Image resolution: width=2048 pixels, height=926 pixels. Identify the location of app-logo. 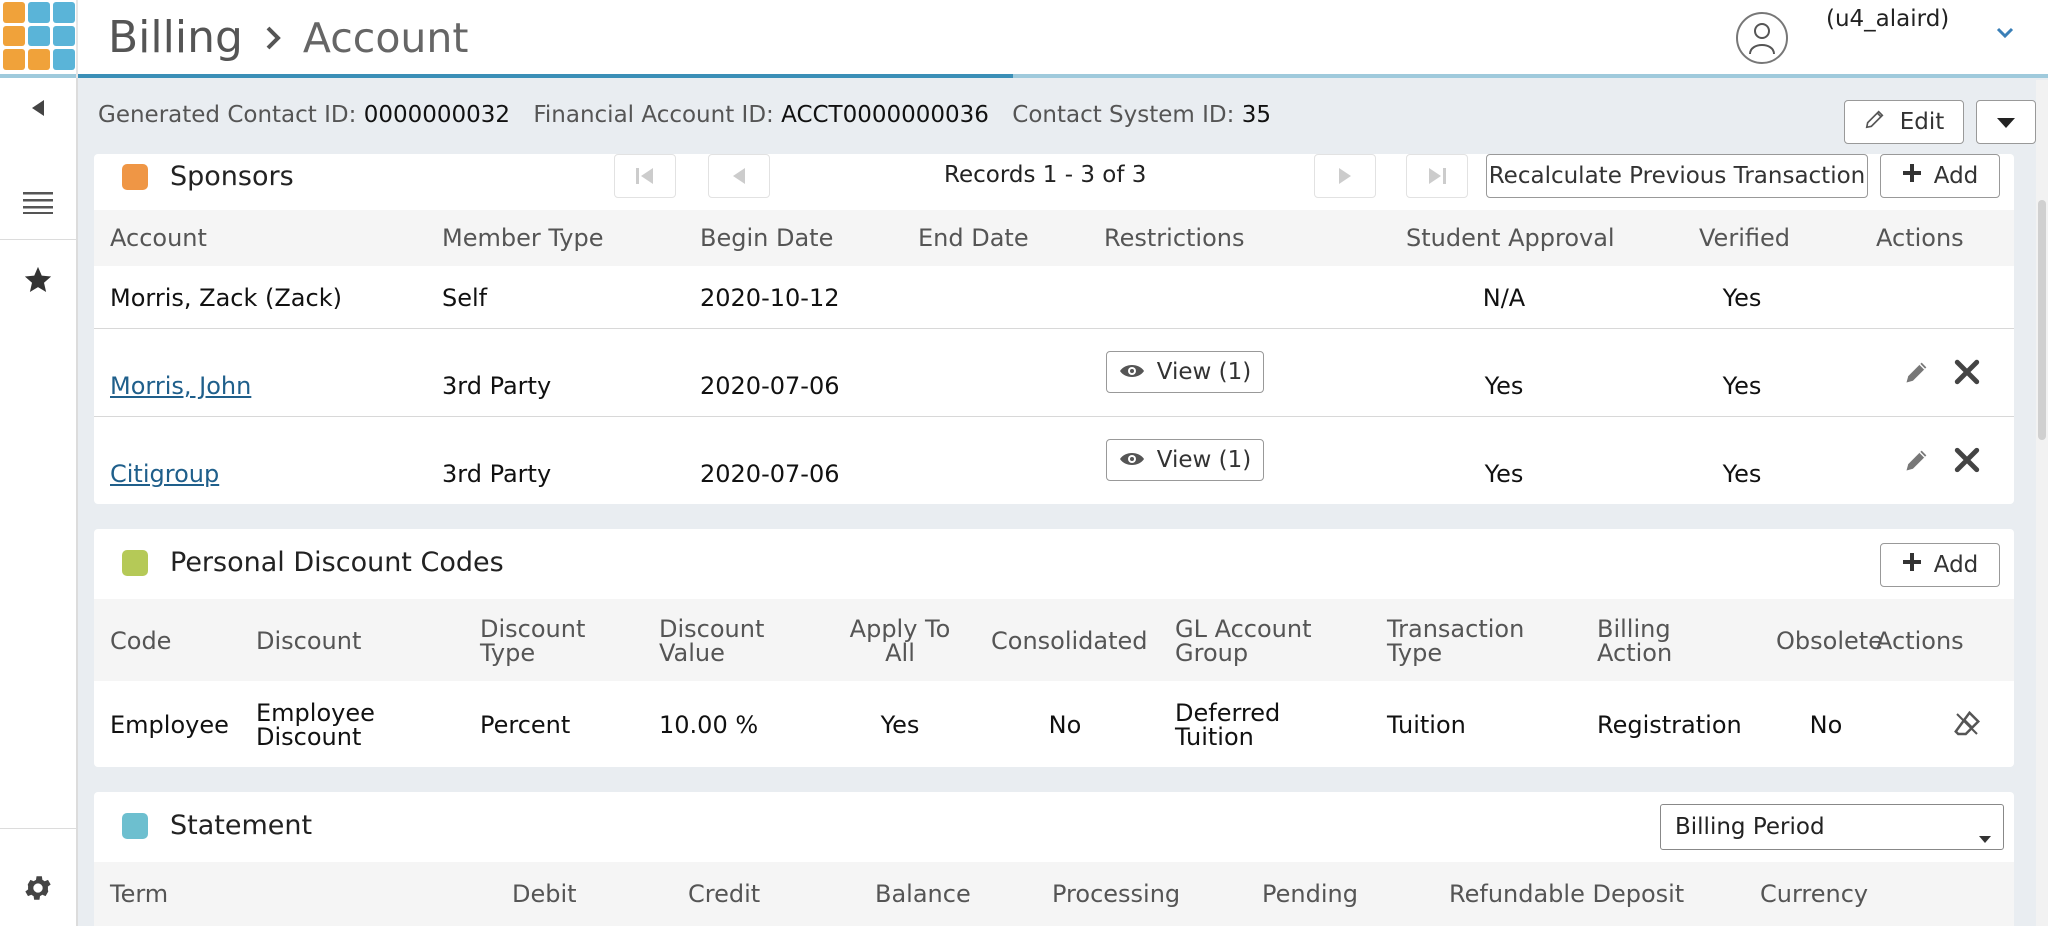
(39, 36).